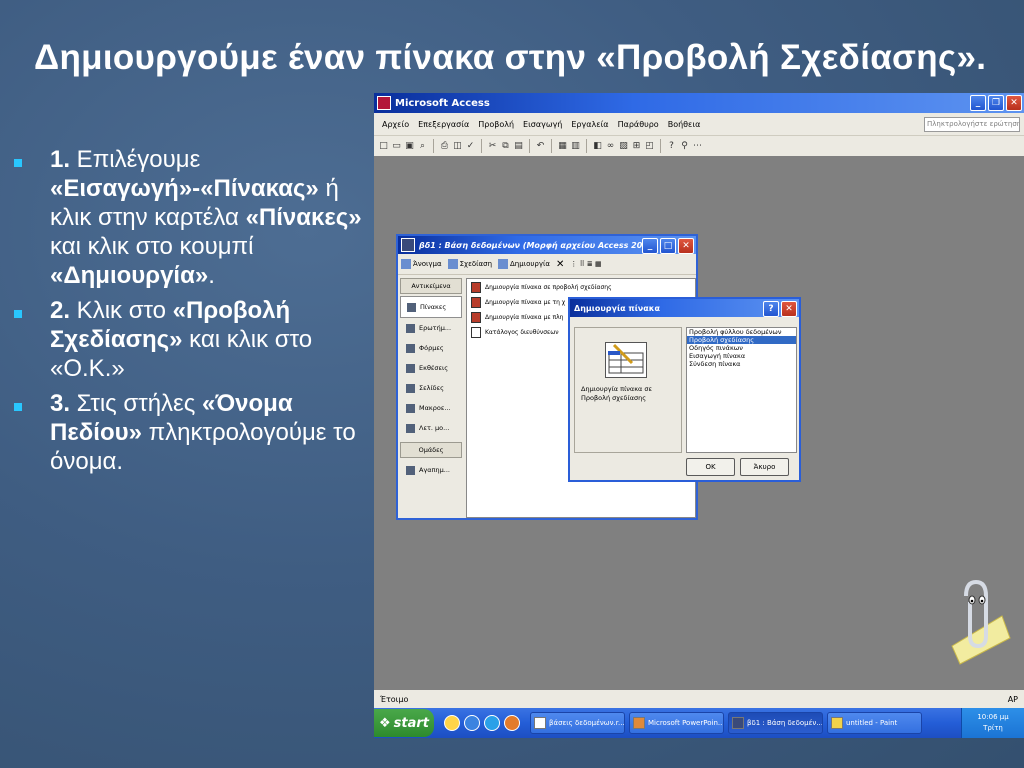 This screenshot has width=1024, height=768. I want to click on new-button: Δημιουργία, so click(524, 264).